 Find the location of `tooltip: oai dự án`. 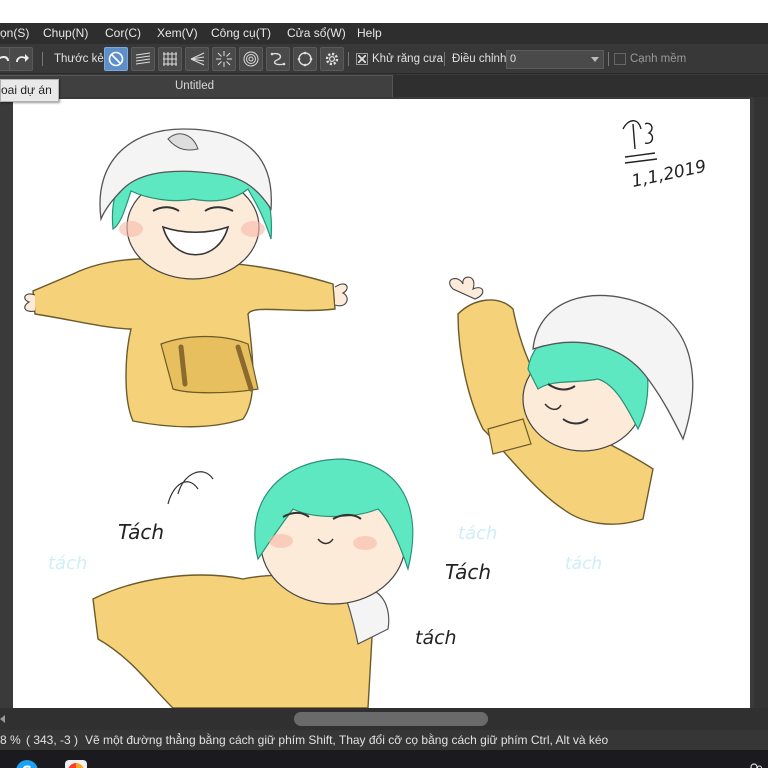

tooltip: oai dự án is located at coordinates (29, 90).